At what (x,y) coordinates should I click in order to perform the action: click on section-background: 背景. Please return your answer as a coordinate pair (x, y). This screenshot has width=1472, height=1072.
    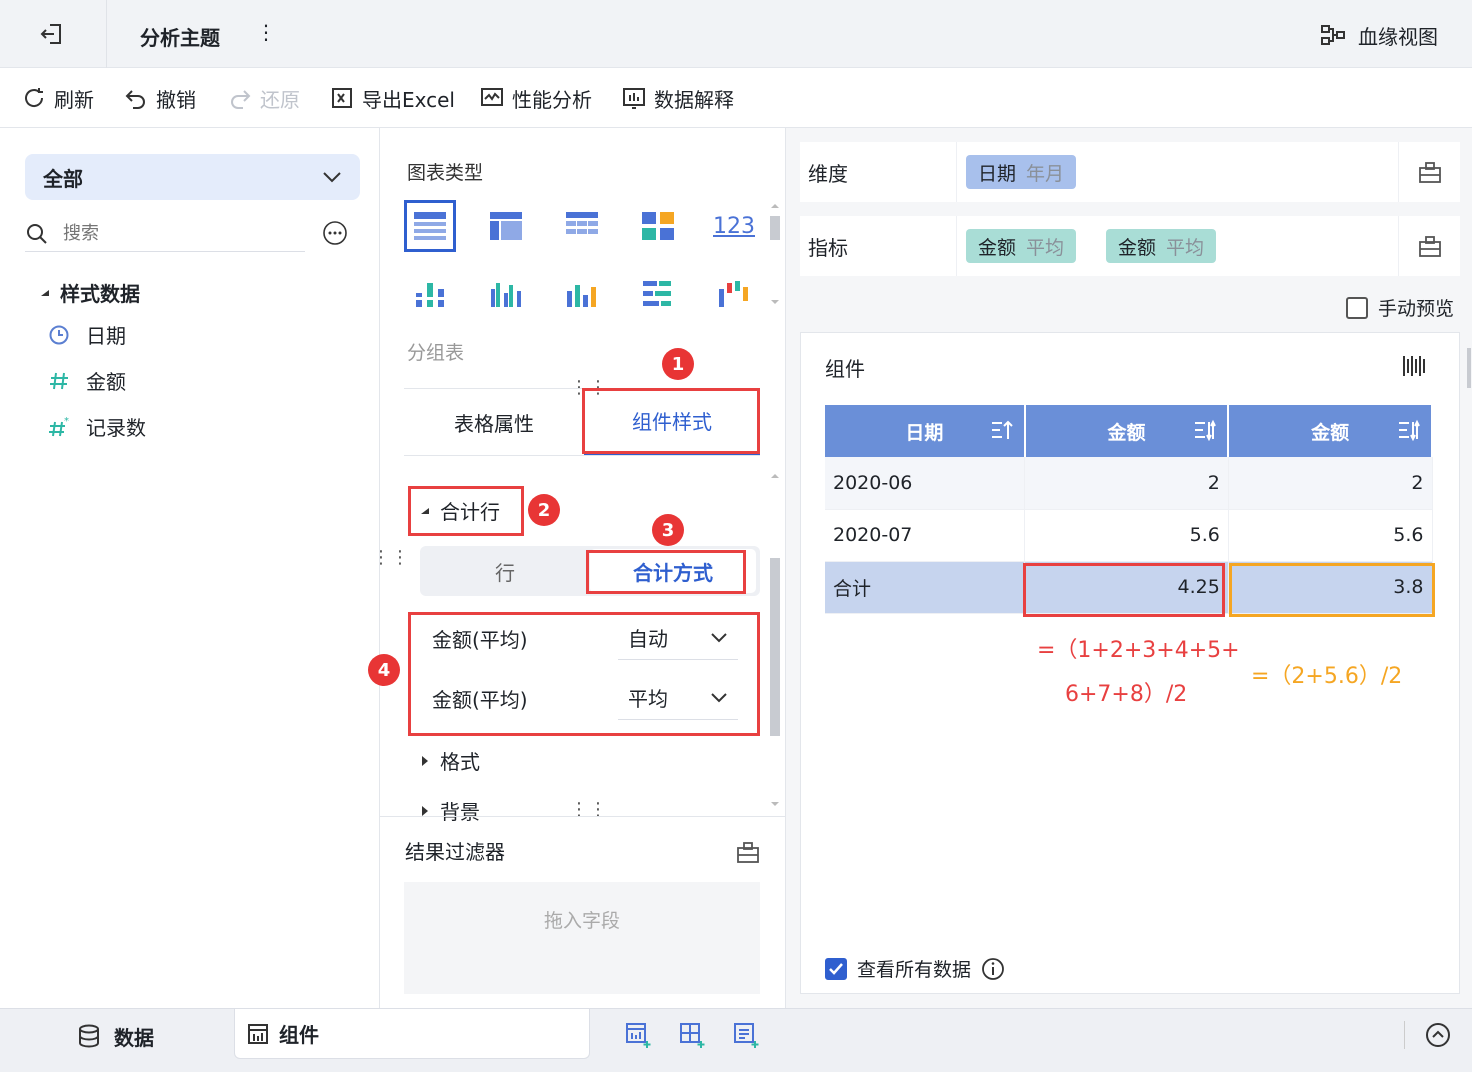
    Looking at the image, I should click on (450, 810).